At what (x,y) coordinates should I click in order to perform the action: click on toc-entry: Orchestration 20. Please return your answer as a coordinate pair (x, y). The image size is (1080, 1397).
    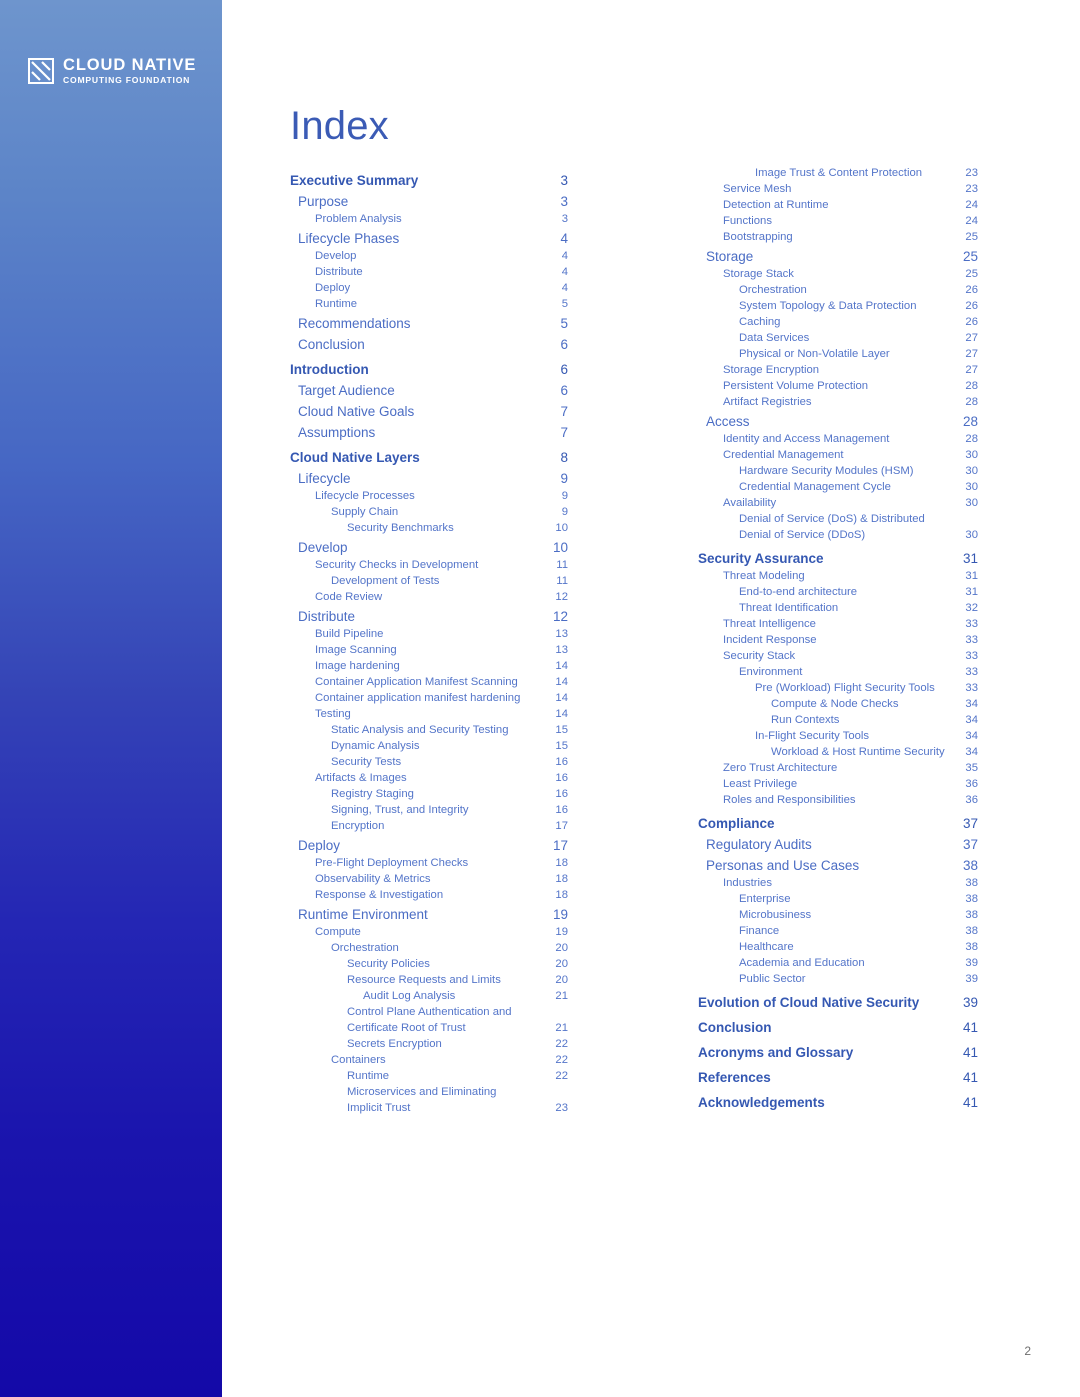
    Looking at the image, I should click on (429, 948).